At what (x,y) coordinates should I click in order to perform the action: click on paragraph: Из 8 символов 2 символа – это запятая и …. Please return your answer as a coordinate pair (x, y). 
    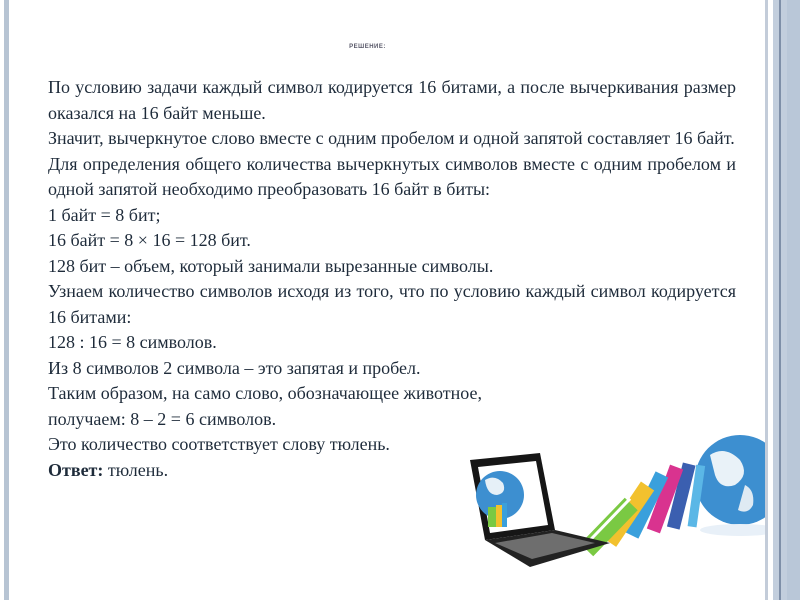
    Looking at the image, I should click on (234, 367).